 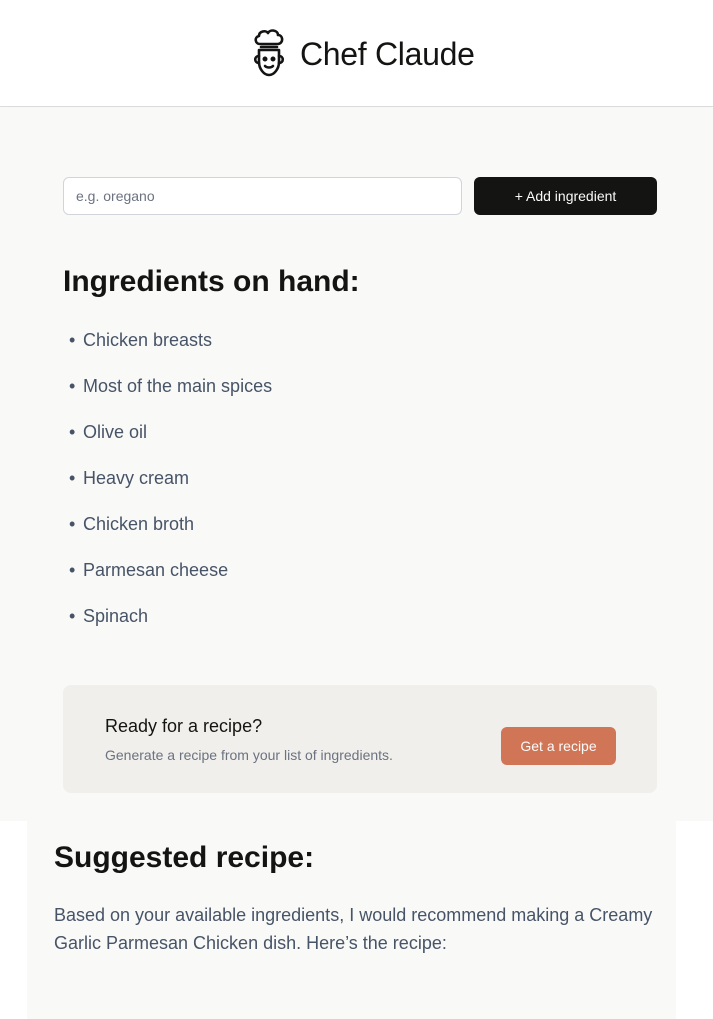 I want to click on app-title: Chef Claude, so click(x=387, y=53).